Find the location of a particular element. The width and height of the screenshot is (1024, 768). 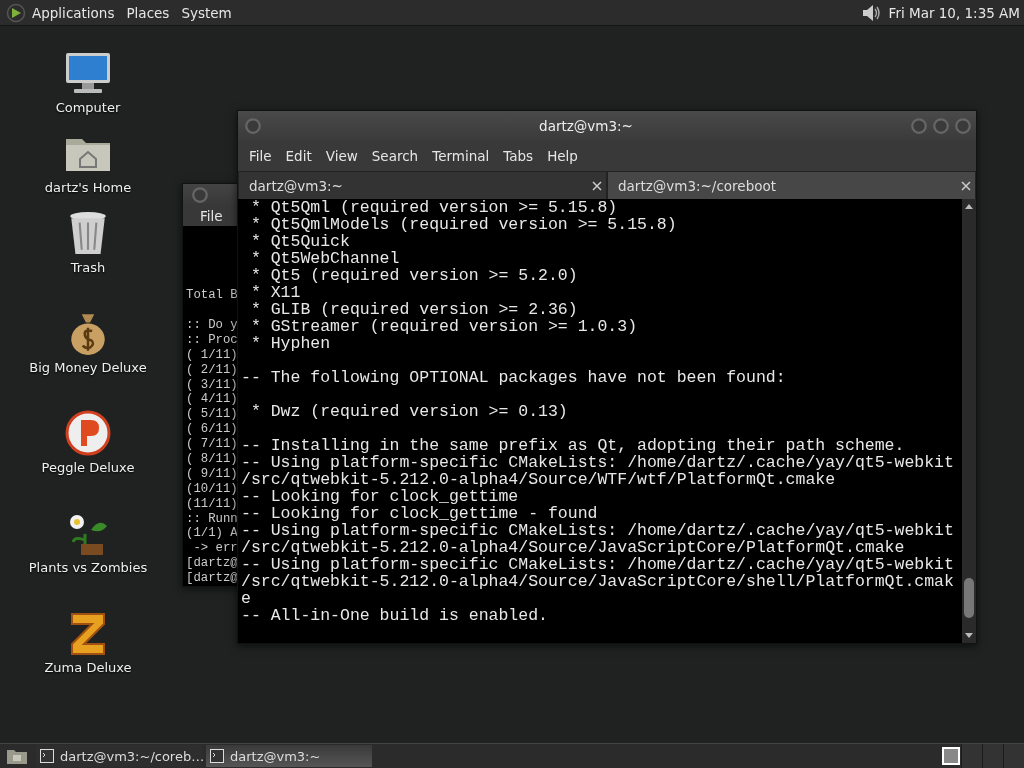

speaker-icon is located at coordinates (871, 12).